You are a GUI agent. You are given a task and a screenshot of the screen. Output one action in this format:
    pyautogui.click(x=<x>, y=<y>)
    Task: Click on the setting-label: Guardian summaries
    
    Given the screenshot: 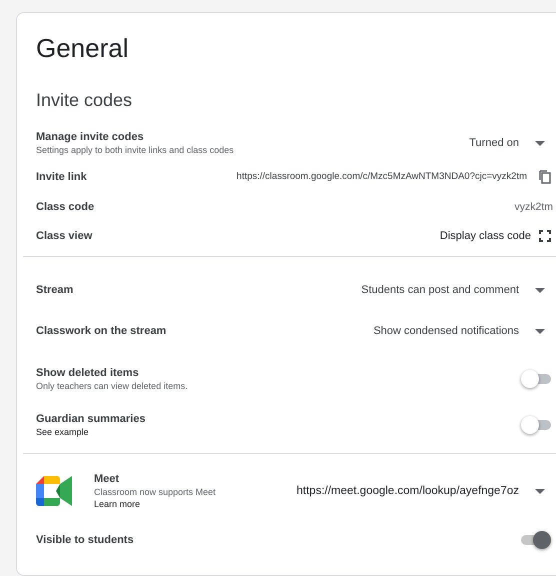 What is the action you would take?
    pyautogui.click(x=91, y=419)
    